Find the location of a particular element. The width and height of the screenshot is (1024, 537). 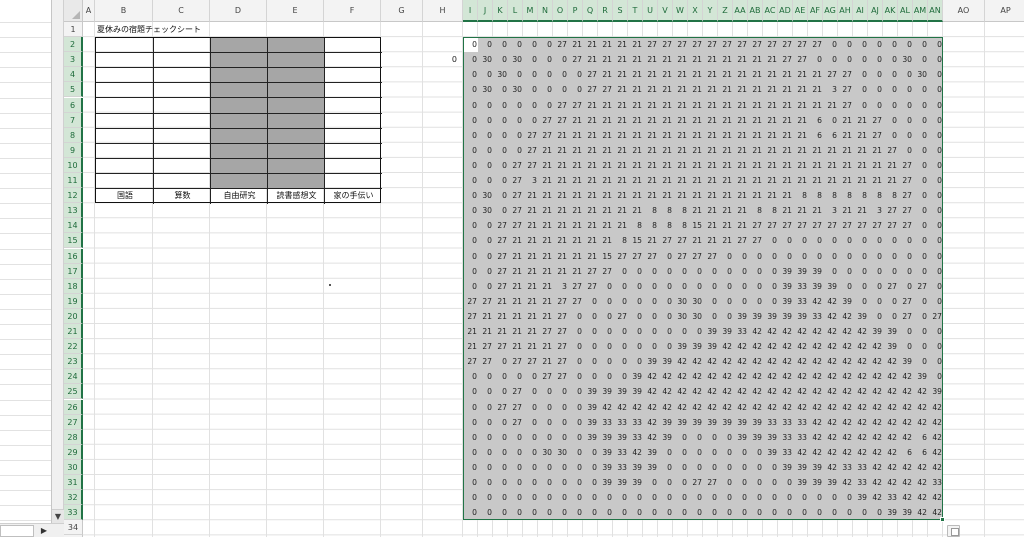

column-header-ah: AH is located at coordinates (845, 11).